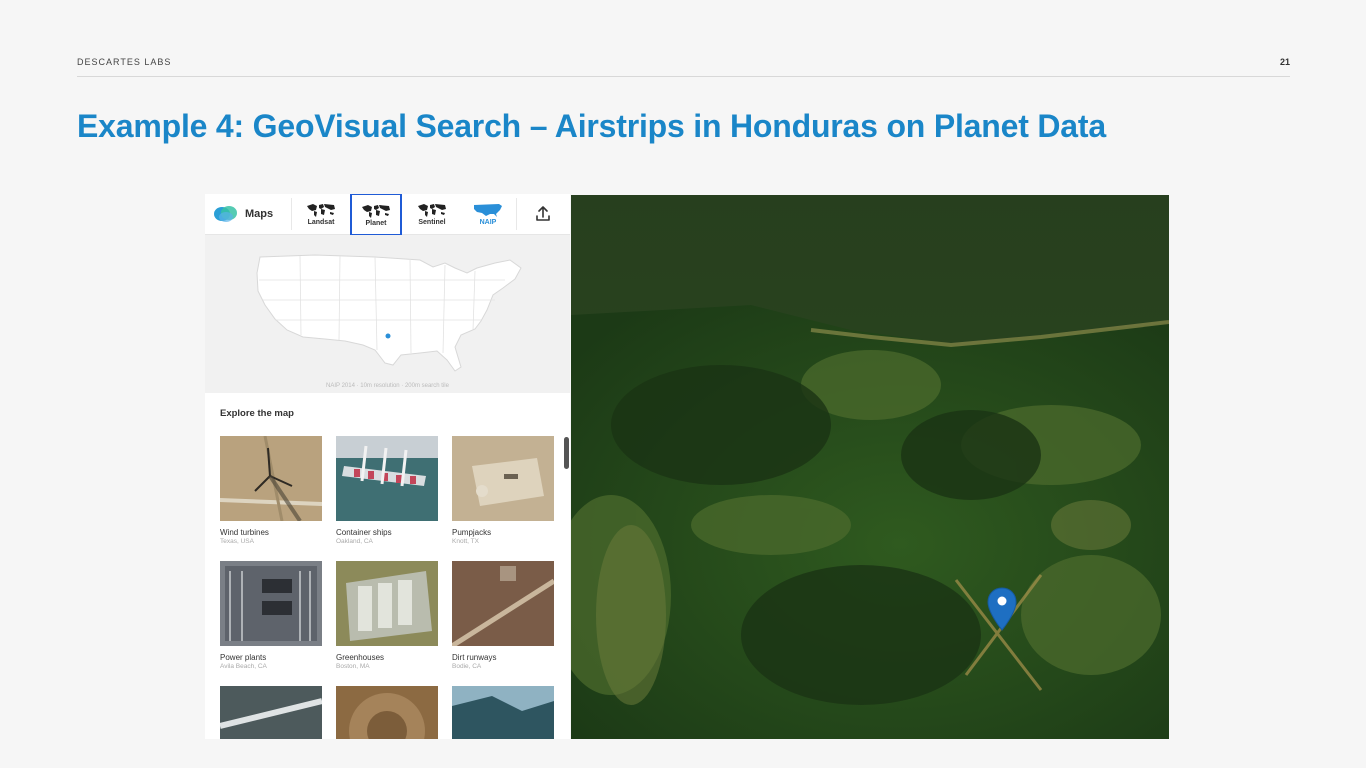 Image resolution: width=1366 pixels, height=768 pixels. What do you see at coordinates (364, 532) in the screenshot?
I see `example-name: Container ships` at bounding box center [364, 532].